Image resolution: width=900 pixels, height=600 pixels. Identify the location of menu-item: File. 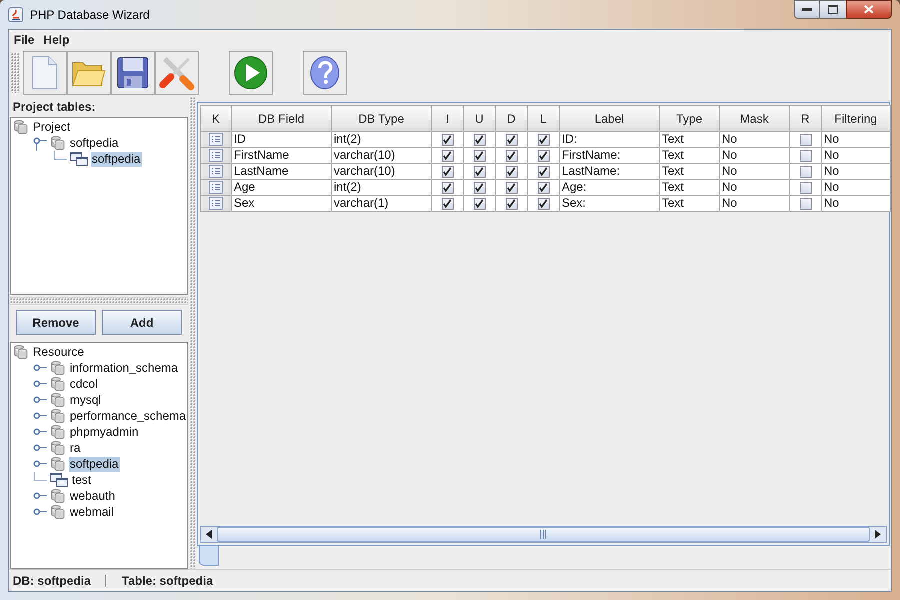
(24, 39).